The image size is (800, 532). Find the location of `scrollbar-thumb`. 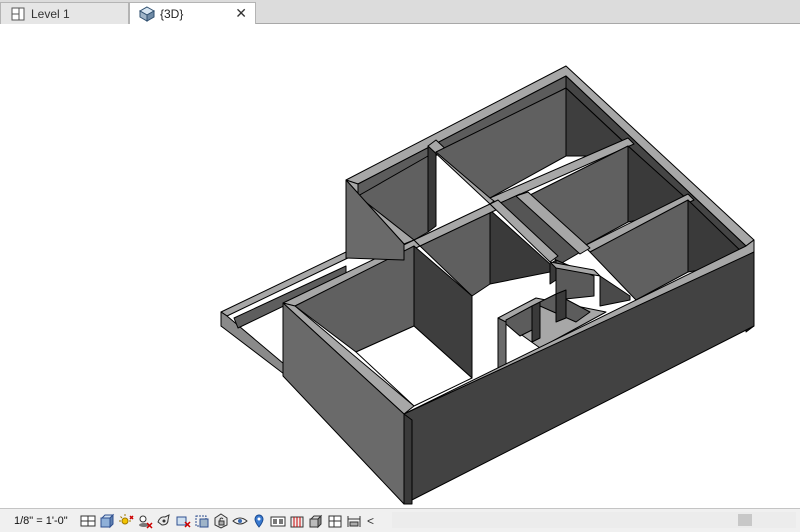

scrollbar-thumb is located at coordinates (745, 520).